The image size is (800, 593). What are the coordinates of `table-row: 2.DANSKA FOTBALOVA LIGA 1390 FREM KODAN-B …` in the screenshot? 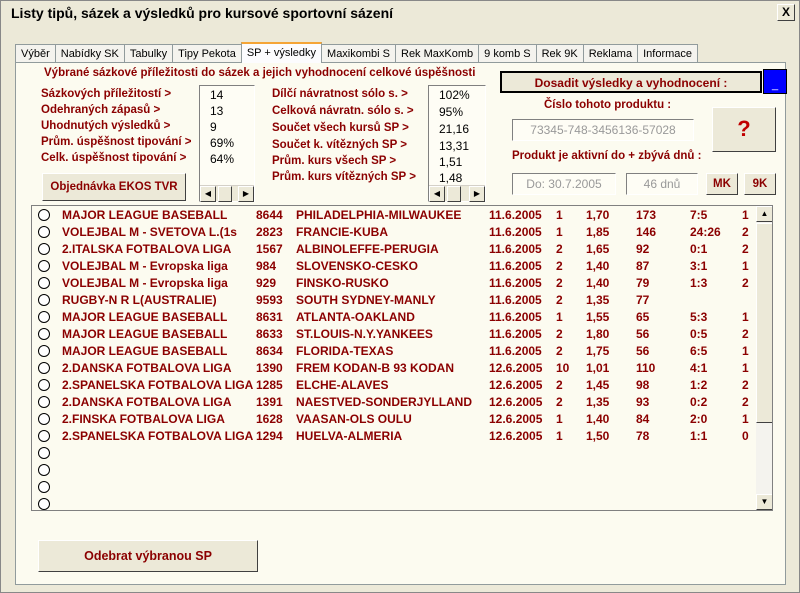 It's located at (393, 368).